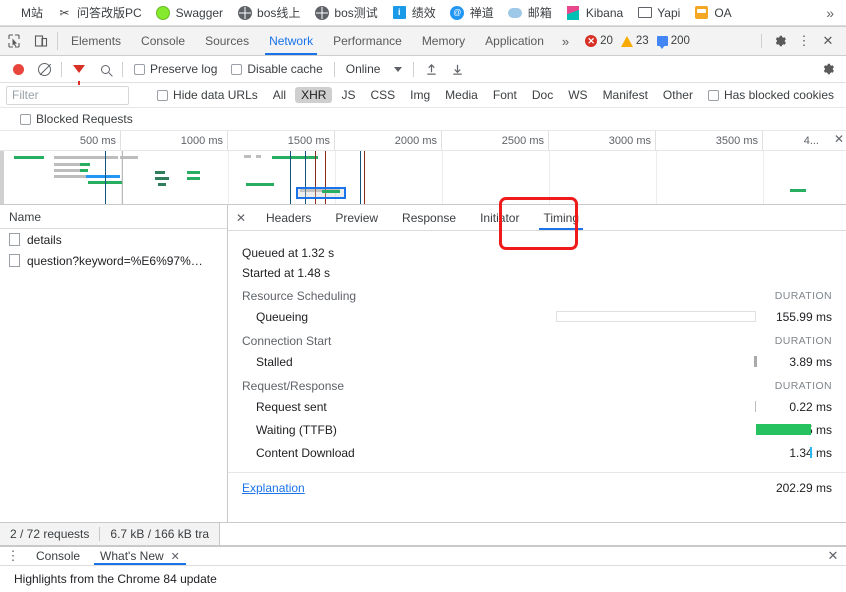 This screenshot has width=846, height=592. I want to click on filter-type-other: Other, so click(678, 95).